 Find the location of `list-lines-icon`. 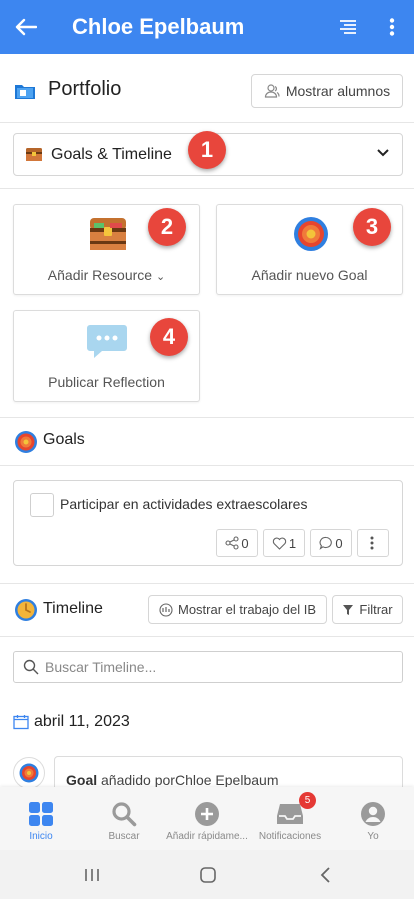

list-lines-icon is located at coordinates (348, 27).